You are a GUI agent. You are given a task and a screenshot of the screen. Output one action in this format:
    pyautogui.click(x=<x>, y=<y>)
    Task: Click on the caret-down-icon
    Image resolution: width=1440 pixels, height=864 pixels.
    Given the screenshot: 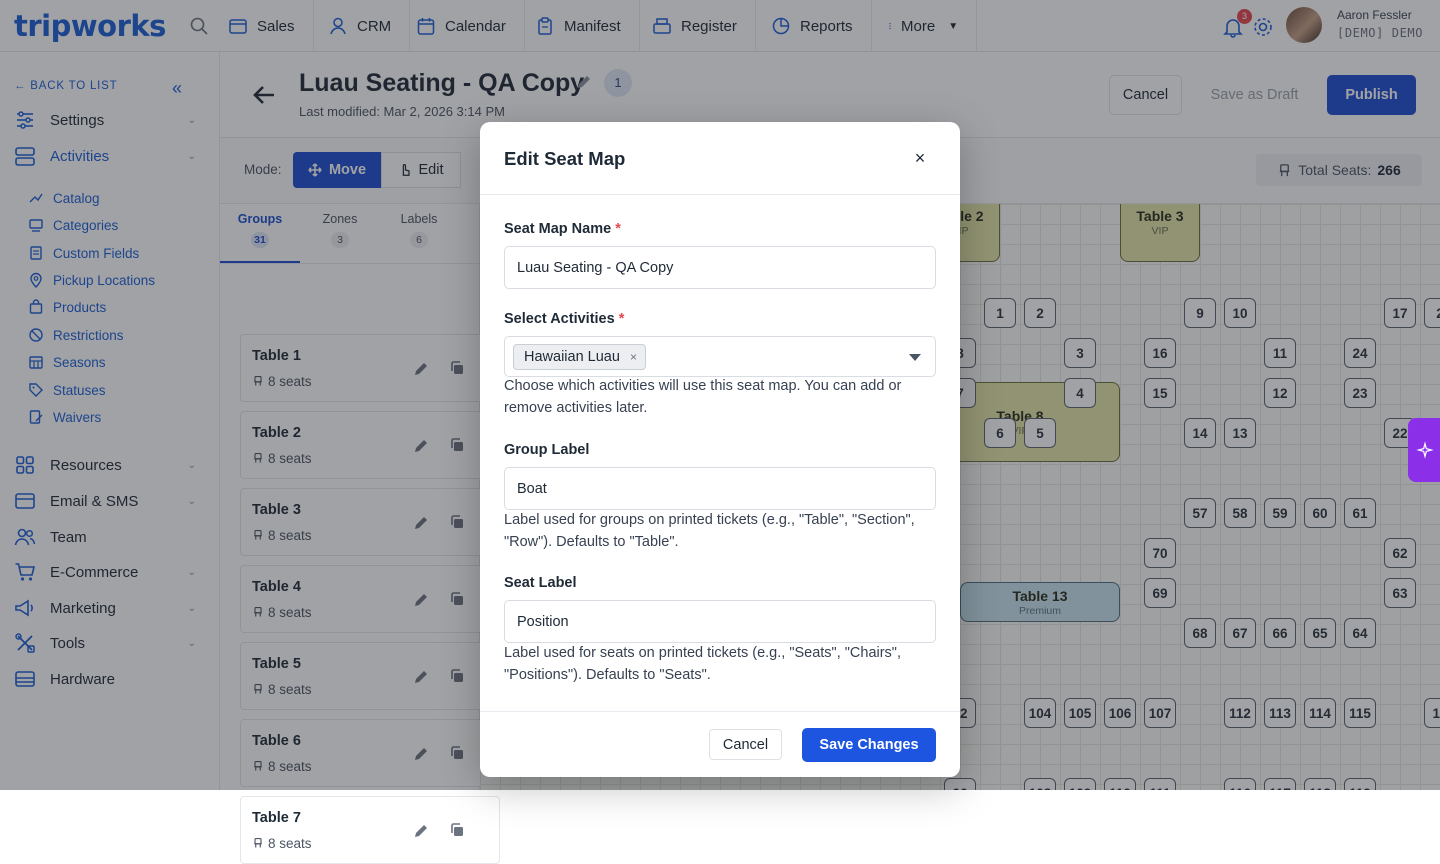 What is the action you would take?
    pyautogui.click(x=915, y=357)
    